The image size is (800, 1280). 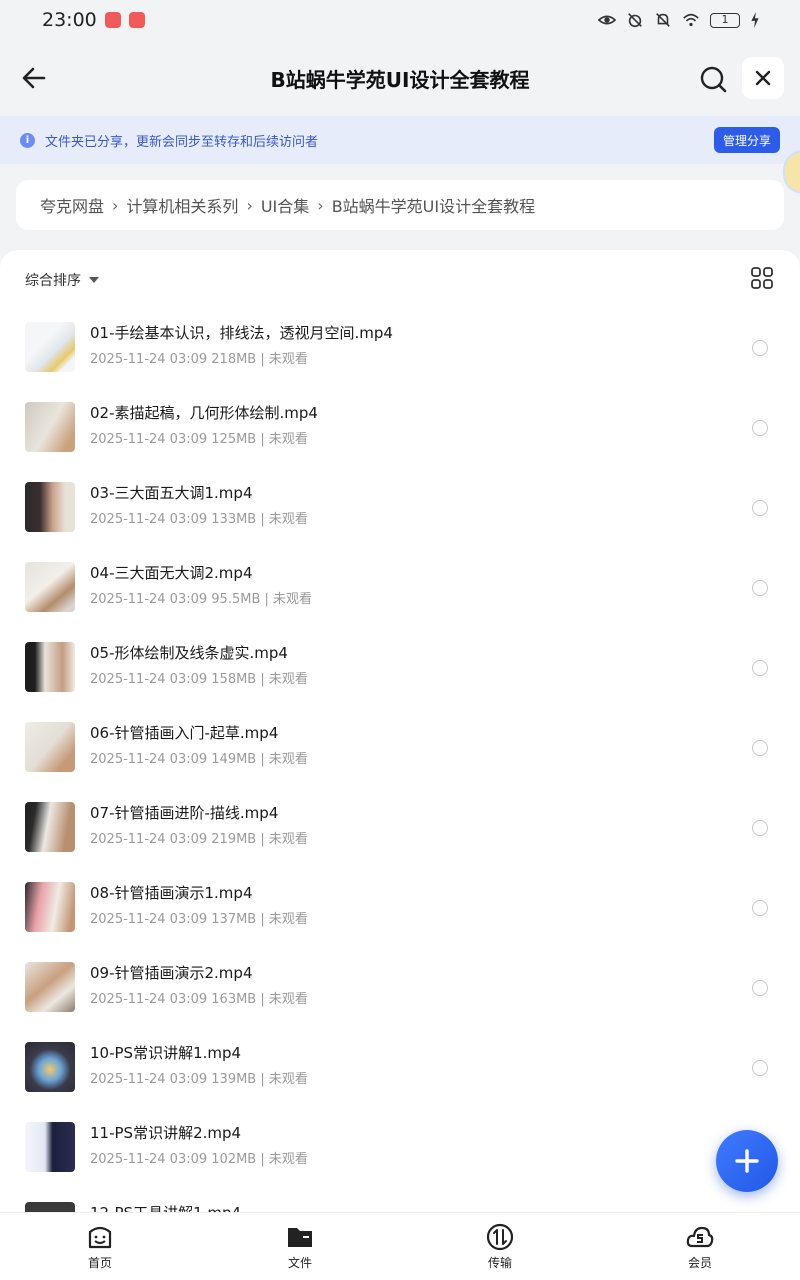 I want to click on manage-share-button: 管理分享, so click(x=746, y=140).